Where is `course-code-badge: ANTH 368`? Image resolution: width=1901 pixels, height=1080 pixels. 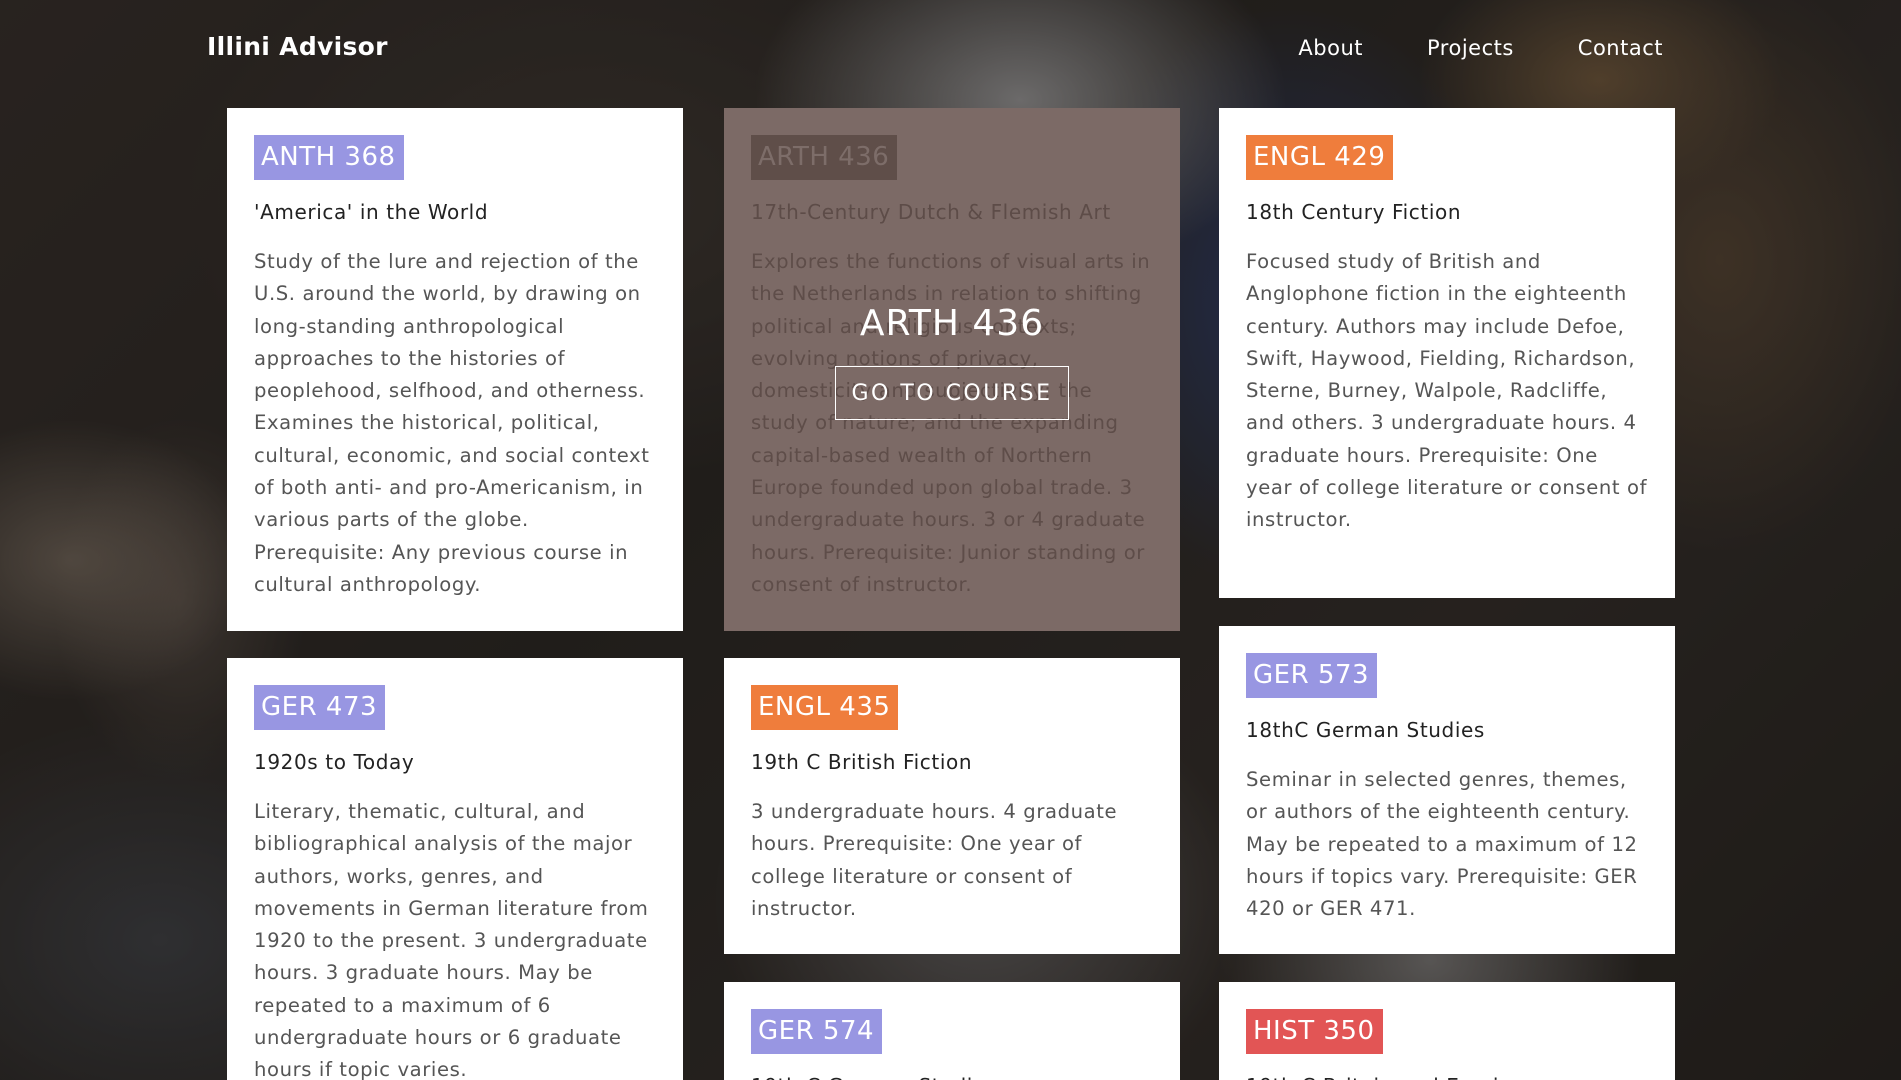
course-code-badge: ANTH 368 is located at coordinates (329, 157).